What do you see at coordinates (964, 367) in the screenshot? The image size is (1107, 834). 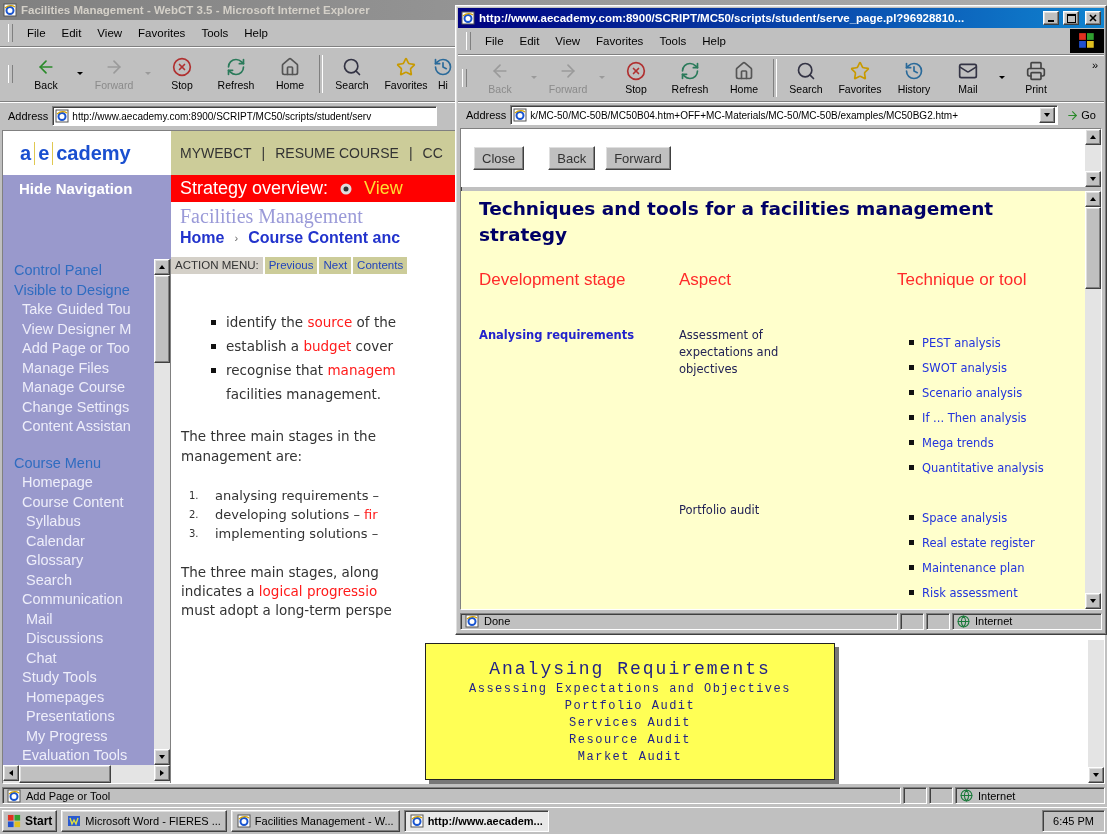 I see `tool-link: SWOT analysis` at bounding box center [964, 367].